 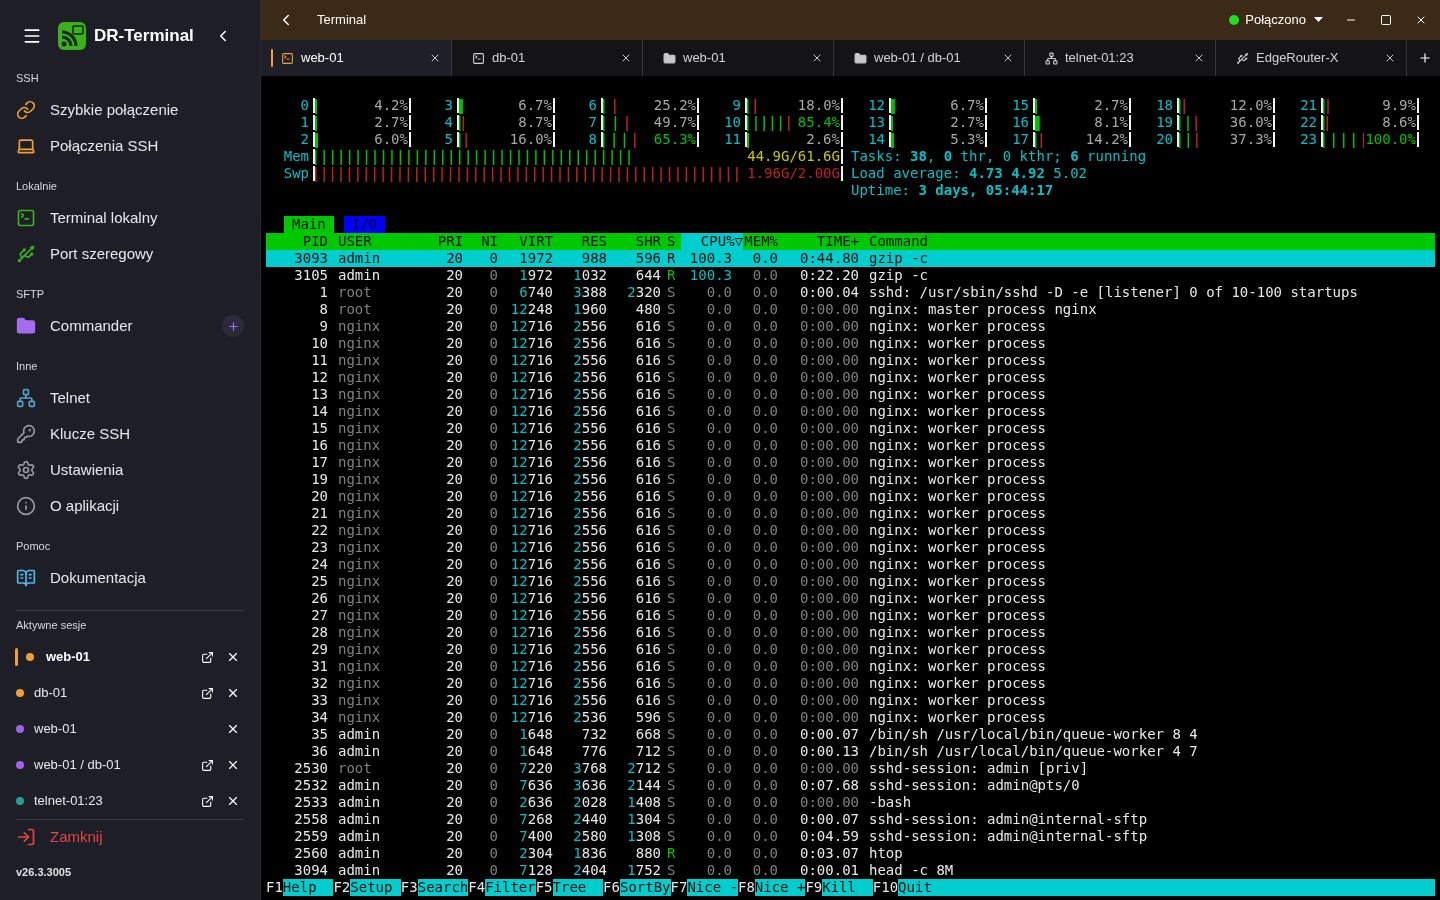 What do you see at coordinates (1147, 241) in the screenshot?
I see `column-header: Command` at bounding box center [1147, 241].